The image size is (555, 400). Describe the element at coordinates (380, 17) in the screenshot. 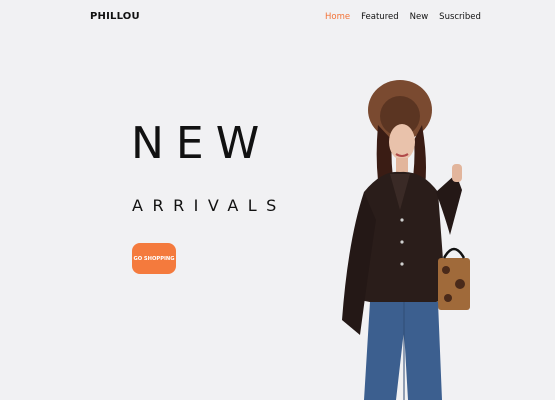

I see `nav-featured: Featured` at that location.